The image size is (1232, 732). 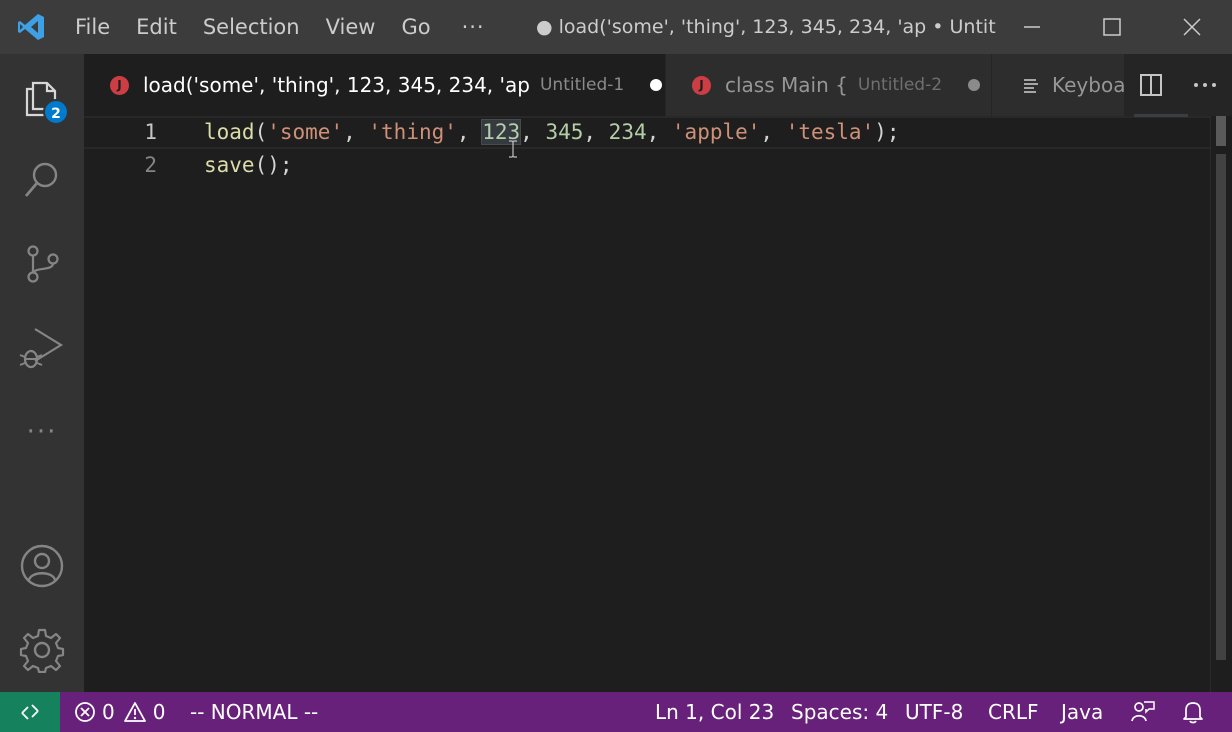 What do you see at coordinates (934, 712) in the screenshot?
I see `encoding: UTF-8` at bounding box center [934, 712].